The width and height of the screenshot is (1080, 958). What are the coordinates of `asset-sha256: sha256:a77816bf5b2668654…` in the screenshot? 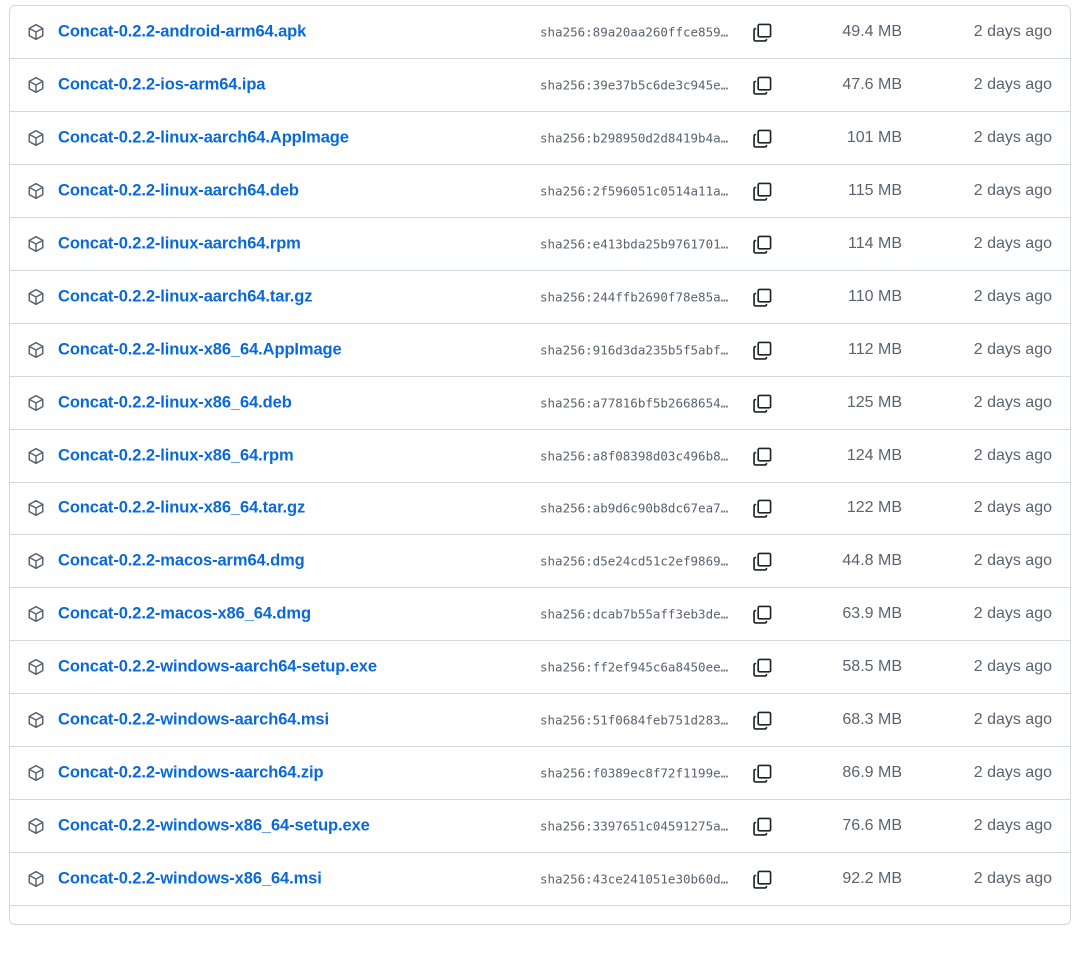 It's located at (634, 403).